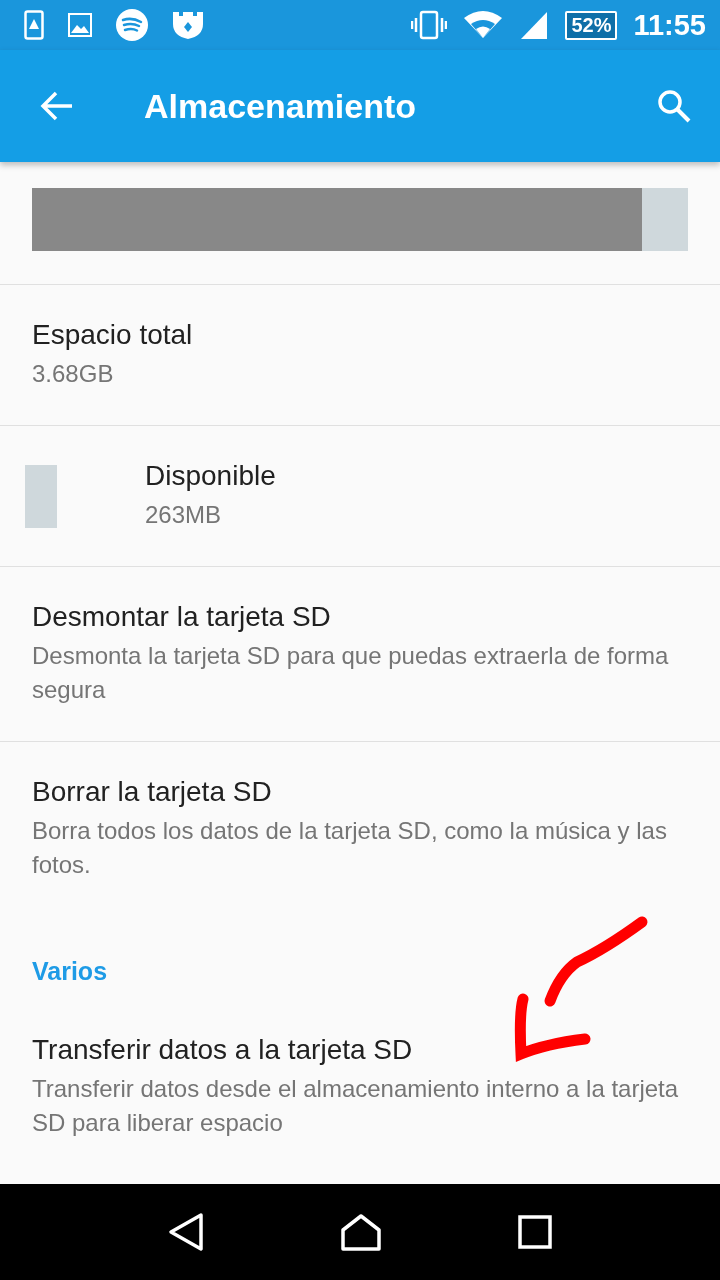 The image size is (720, 1280). What do you see at coordinates (669, 25) in the screenshot?
I see `clock: 11:55` at bounding box center [669, 25].